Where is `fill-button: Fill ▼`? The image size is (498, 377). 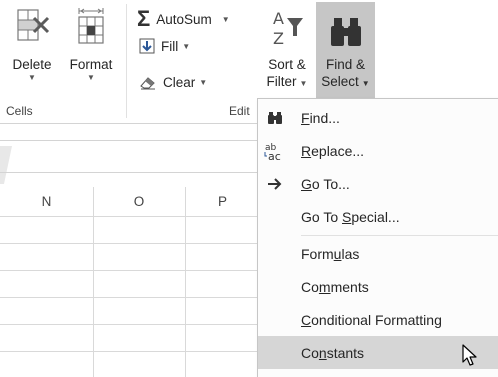 fill-button: Fill ▼ is located at coordinates (164, 46).